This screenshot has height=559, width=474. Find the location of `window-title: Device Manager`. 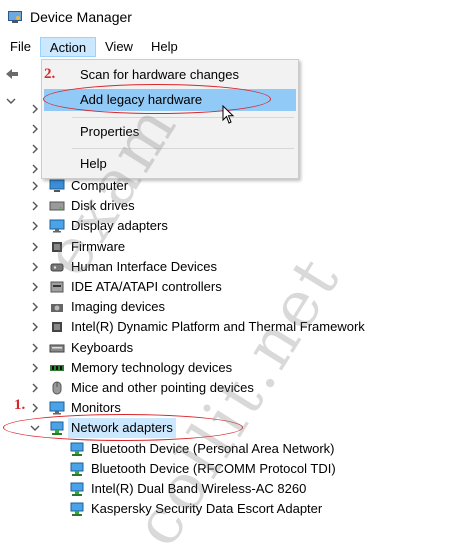

window-title: Device Manager is located at coordinates (81, 17).